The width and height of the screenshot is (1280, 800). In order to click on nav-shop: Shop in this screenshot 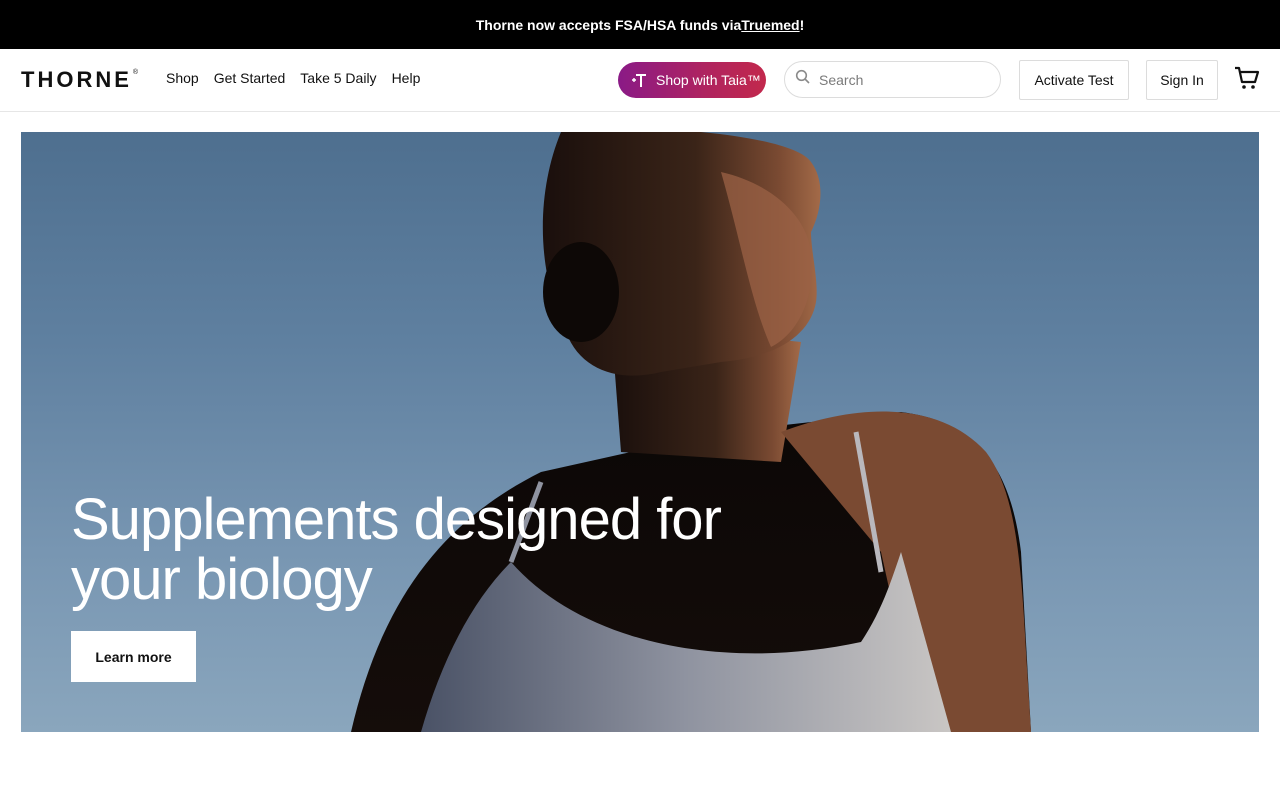, I will do `click(182, 78)`.